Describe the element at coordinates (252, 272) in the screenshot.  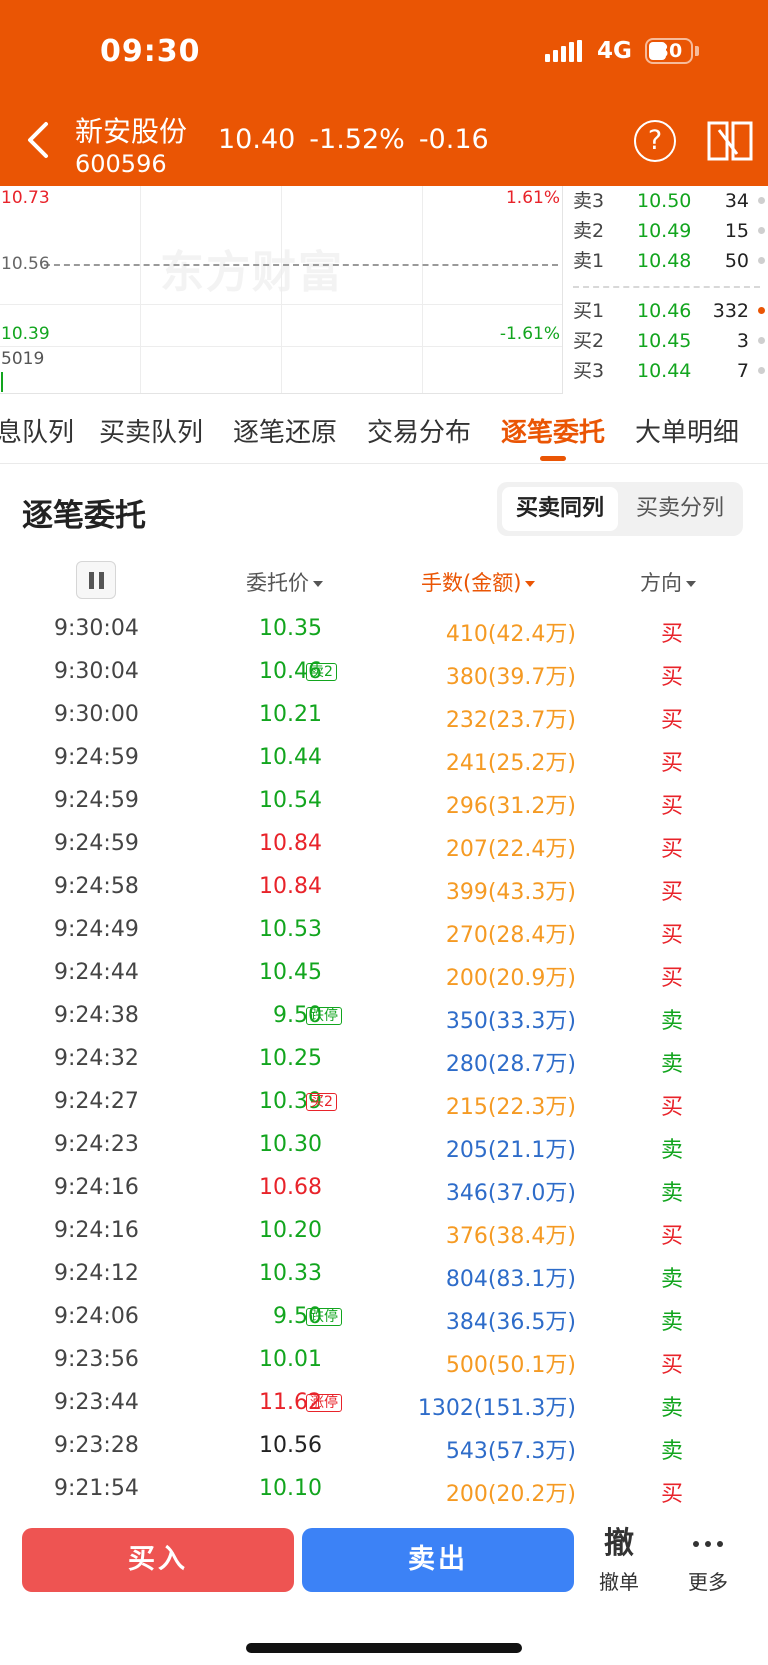
I see `watermark: 东方财富` at that location.